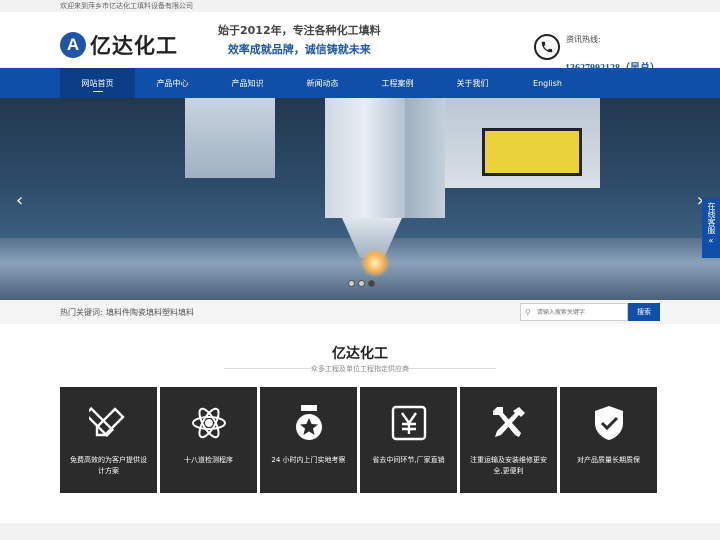 This screenshot has height=540, width=720. Describe the element at coordinates (178, 312) in the screenshot. I see `hot-keyword: 塑料填料` at that location.